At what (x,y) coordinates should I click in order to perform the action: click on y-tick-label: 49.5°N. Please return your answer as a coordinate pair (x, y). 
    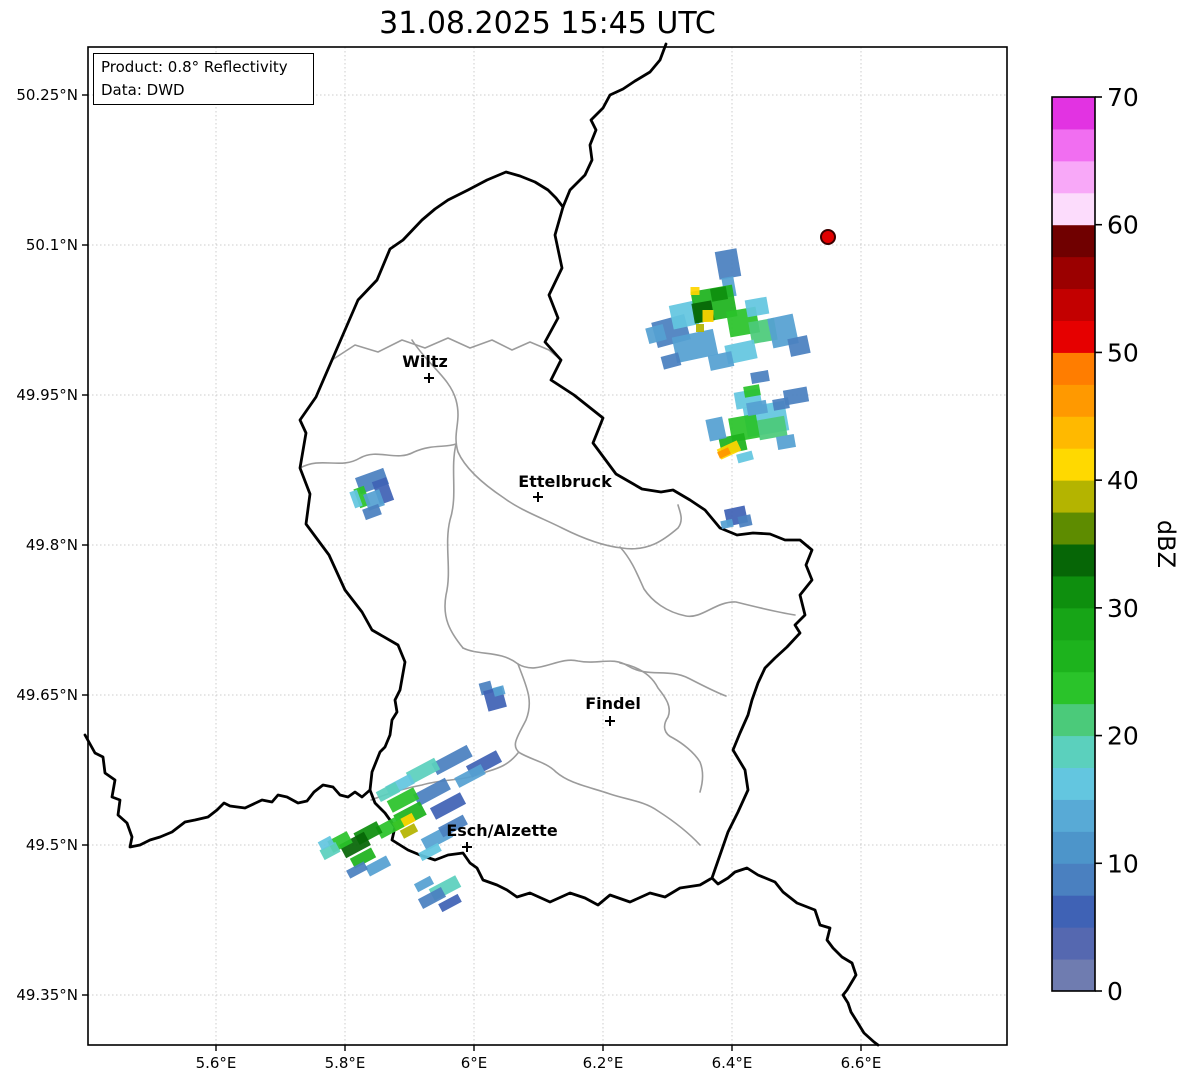
    Looking at the image, I should click on (52, 845).